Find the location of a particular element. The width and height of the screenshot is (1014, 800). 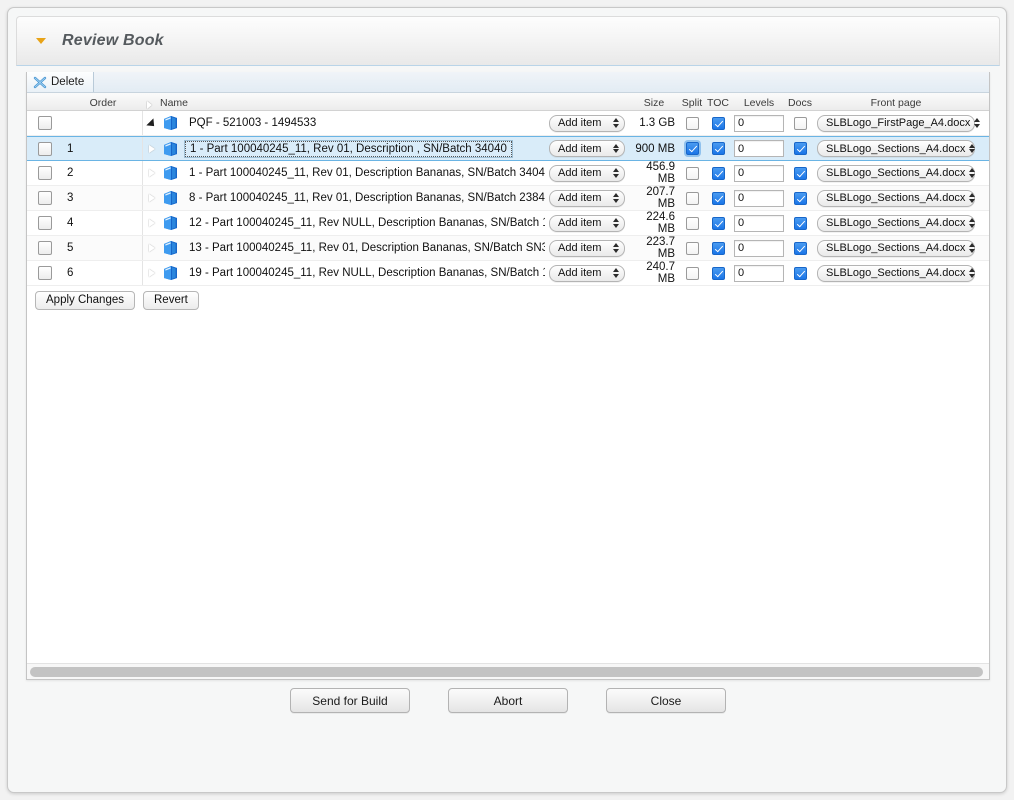

delete-button: Delete is located at coordinates (61, 82).